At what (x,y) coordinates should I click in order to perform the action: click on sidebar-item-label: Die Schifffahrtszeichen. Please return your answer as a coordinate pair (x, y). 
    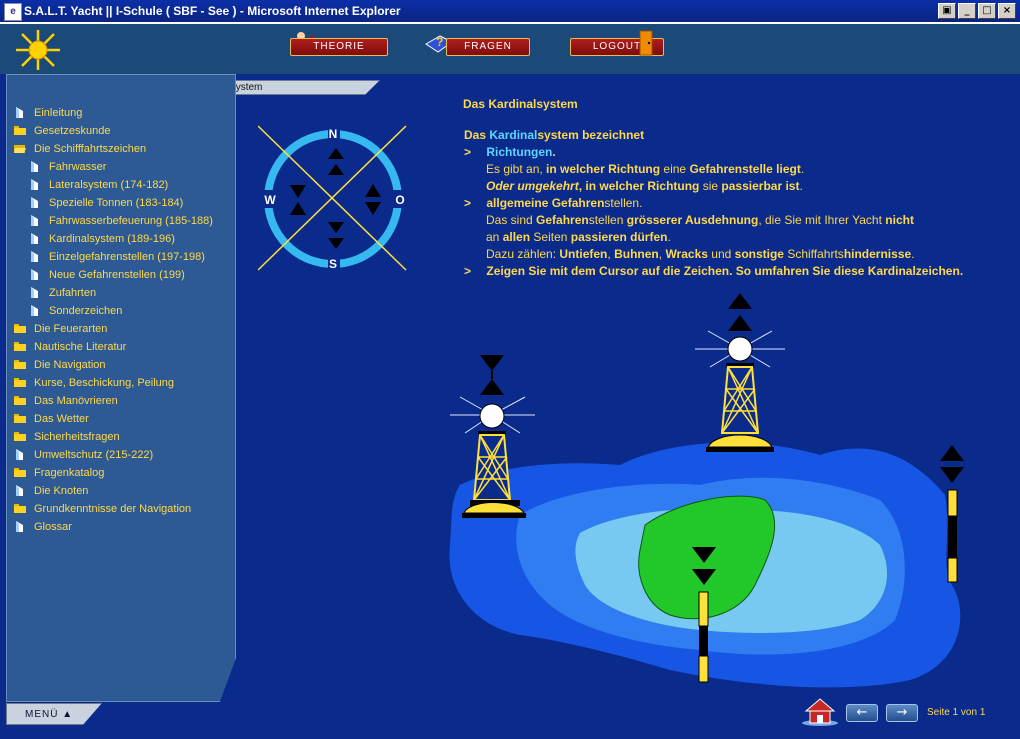
    Looking at the image, I should click on (90, 149).